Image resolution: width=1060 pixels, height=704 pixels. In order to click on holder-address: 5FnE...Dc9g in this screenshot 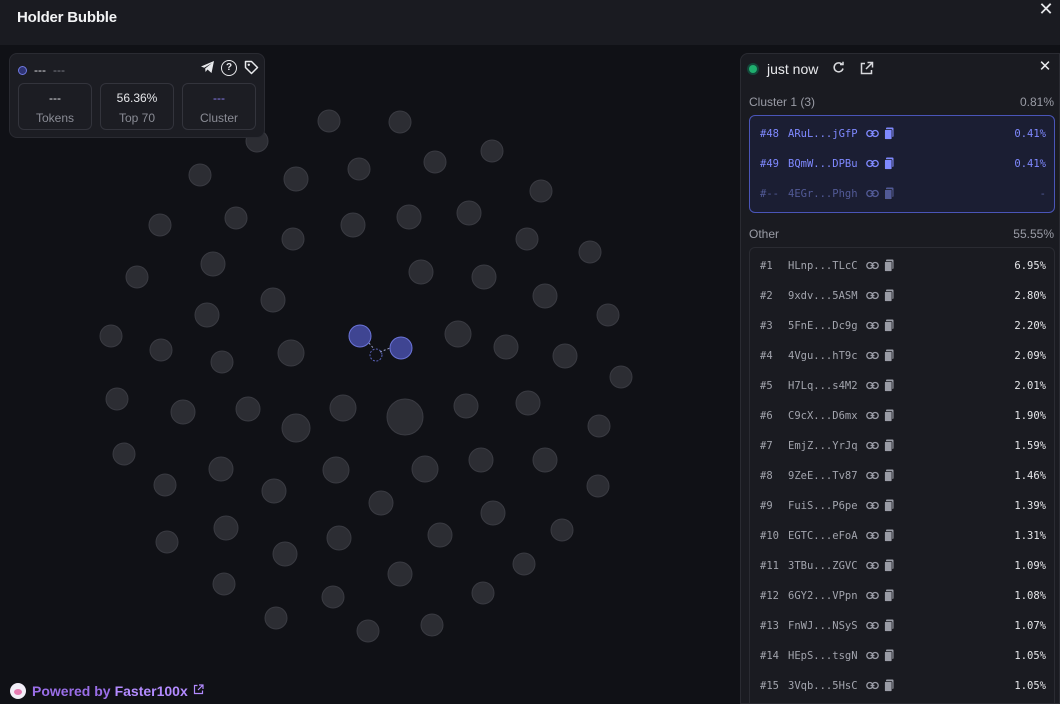, I will do `click(823, 326)`.